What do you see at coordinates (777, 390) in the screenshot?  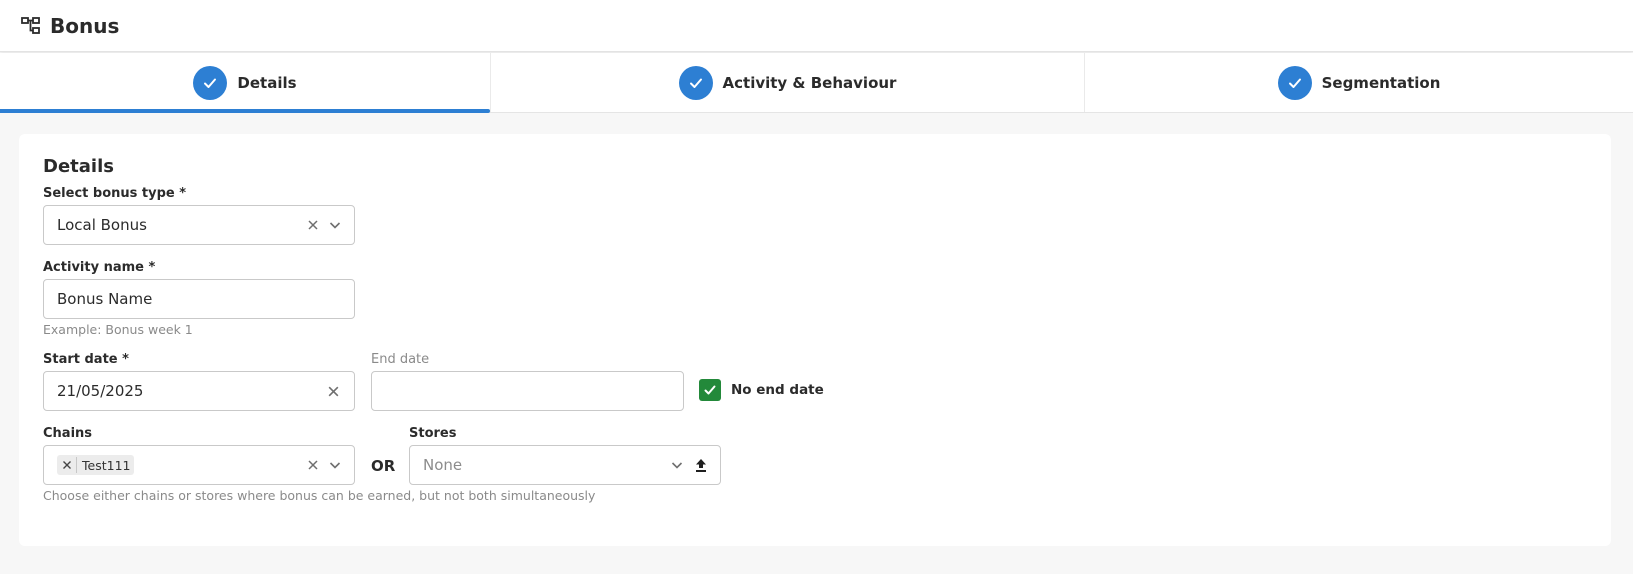 I see `no-end-date-label: No end date` at bounding box center [777, 390].